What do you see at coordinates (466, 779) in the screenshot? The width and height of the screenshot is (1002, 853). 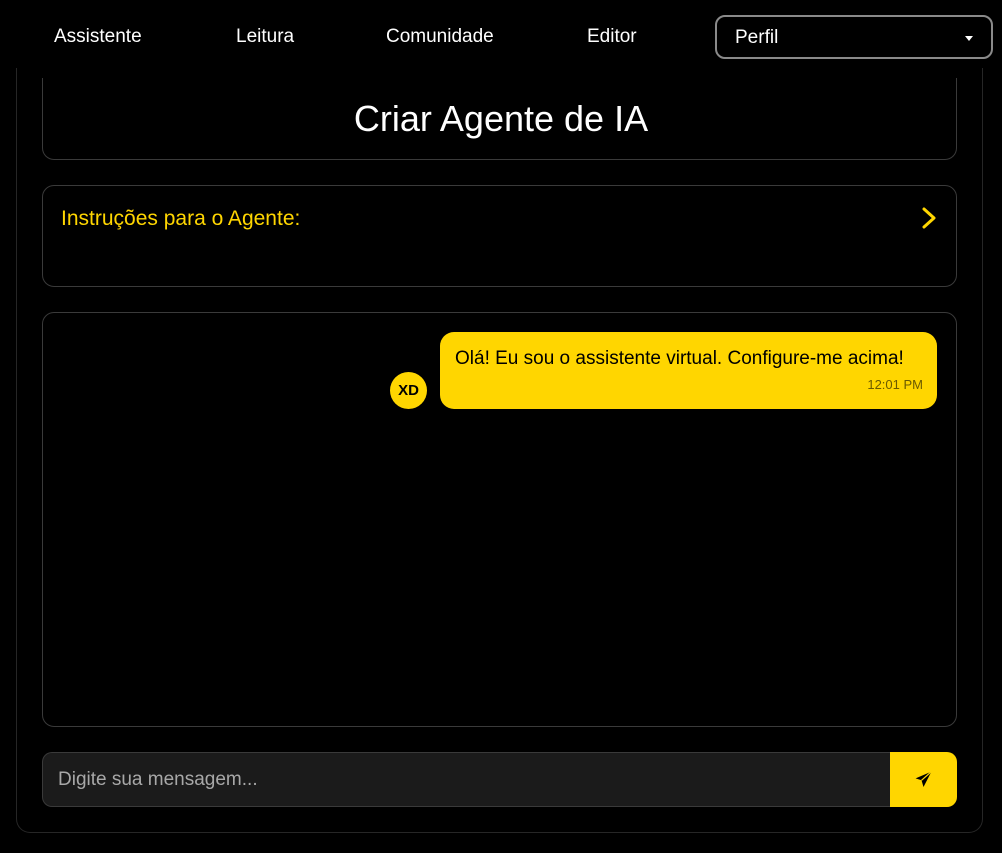 I see `message-input` at bounding box center [466, 779].